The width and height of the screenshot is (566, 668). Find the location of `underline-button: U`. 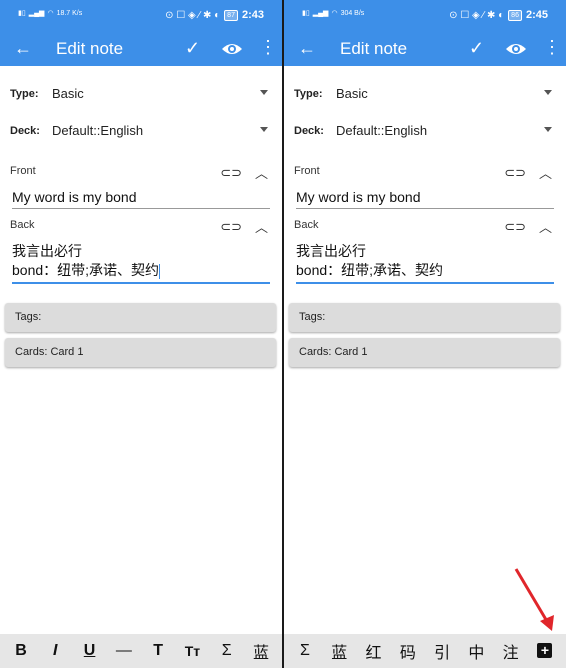

underline-button: U is located at coordinates (90, 651).